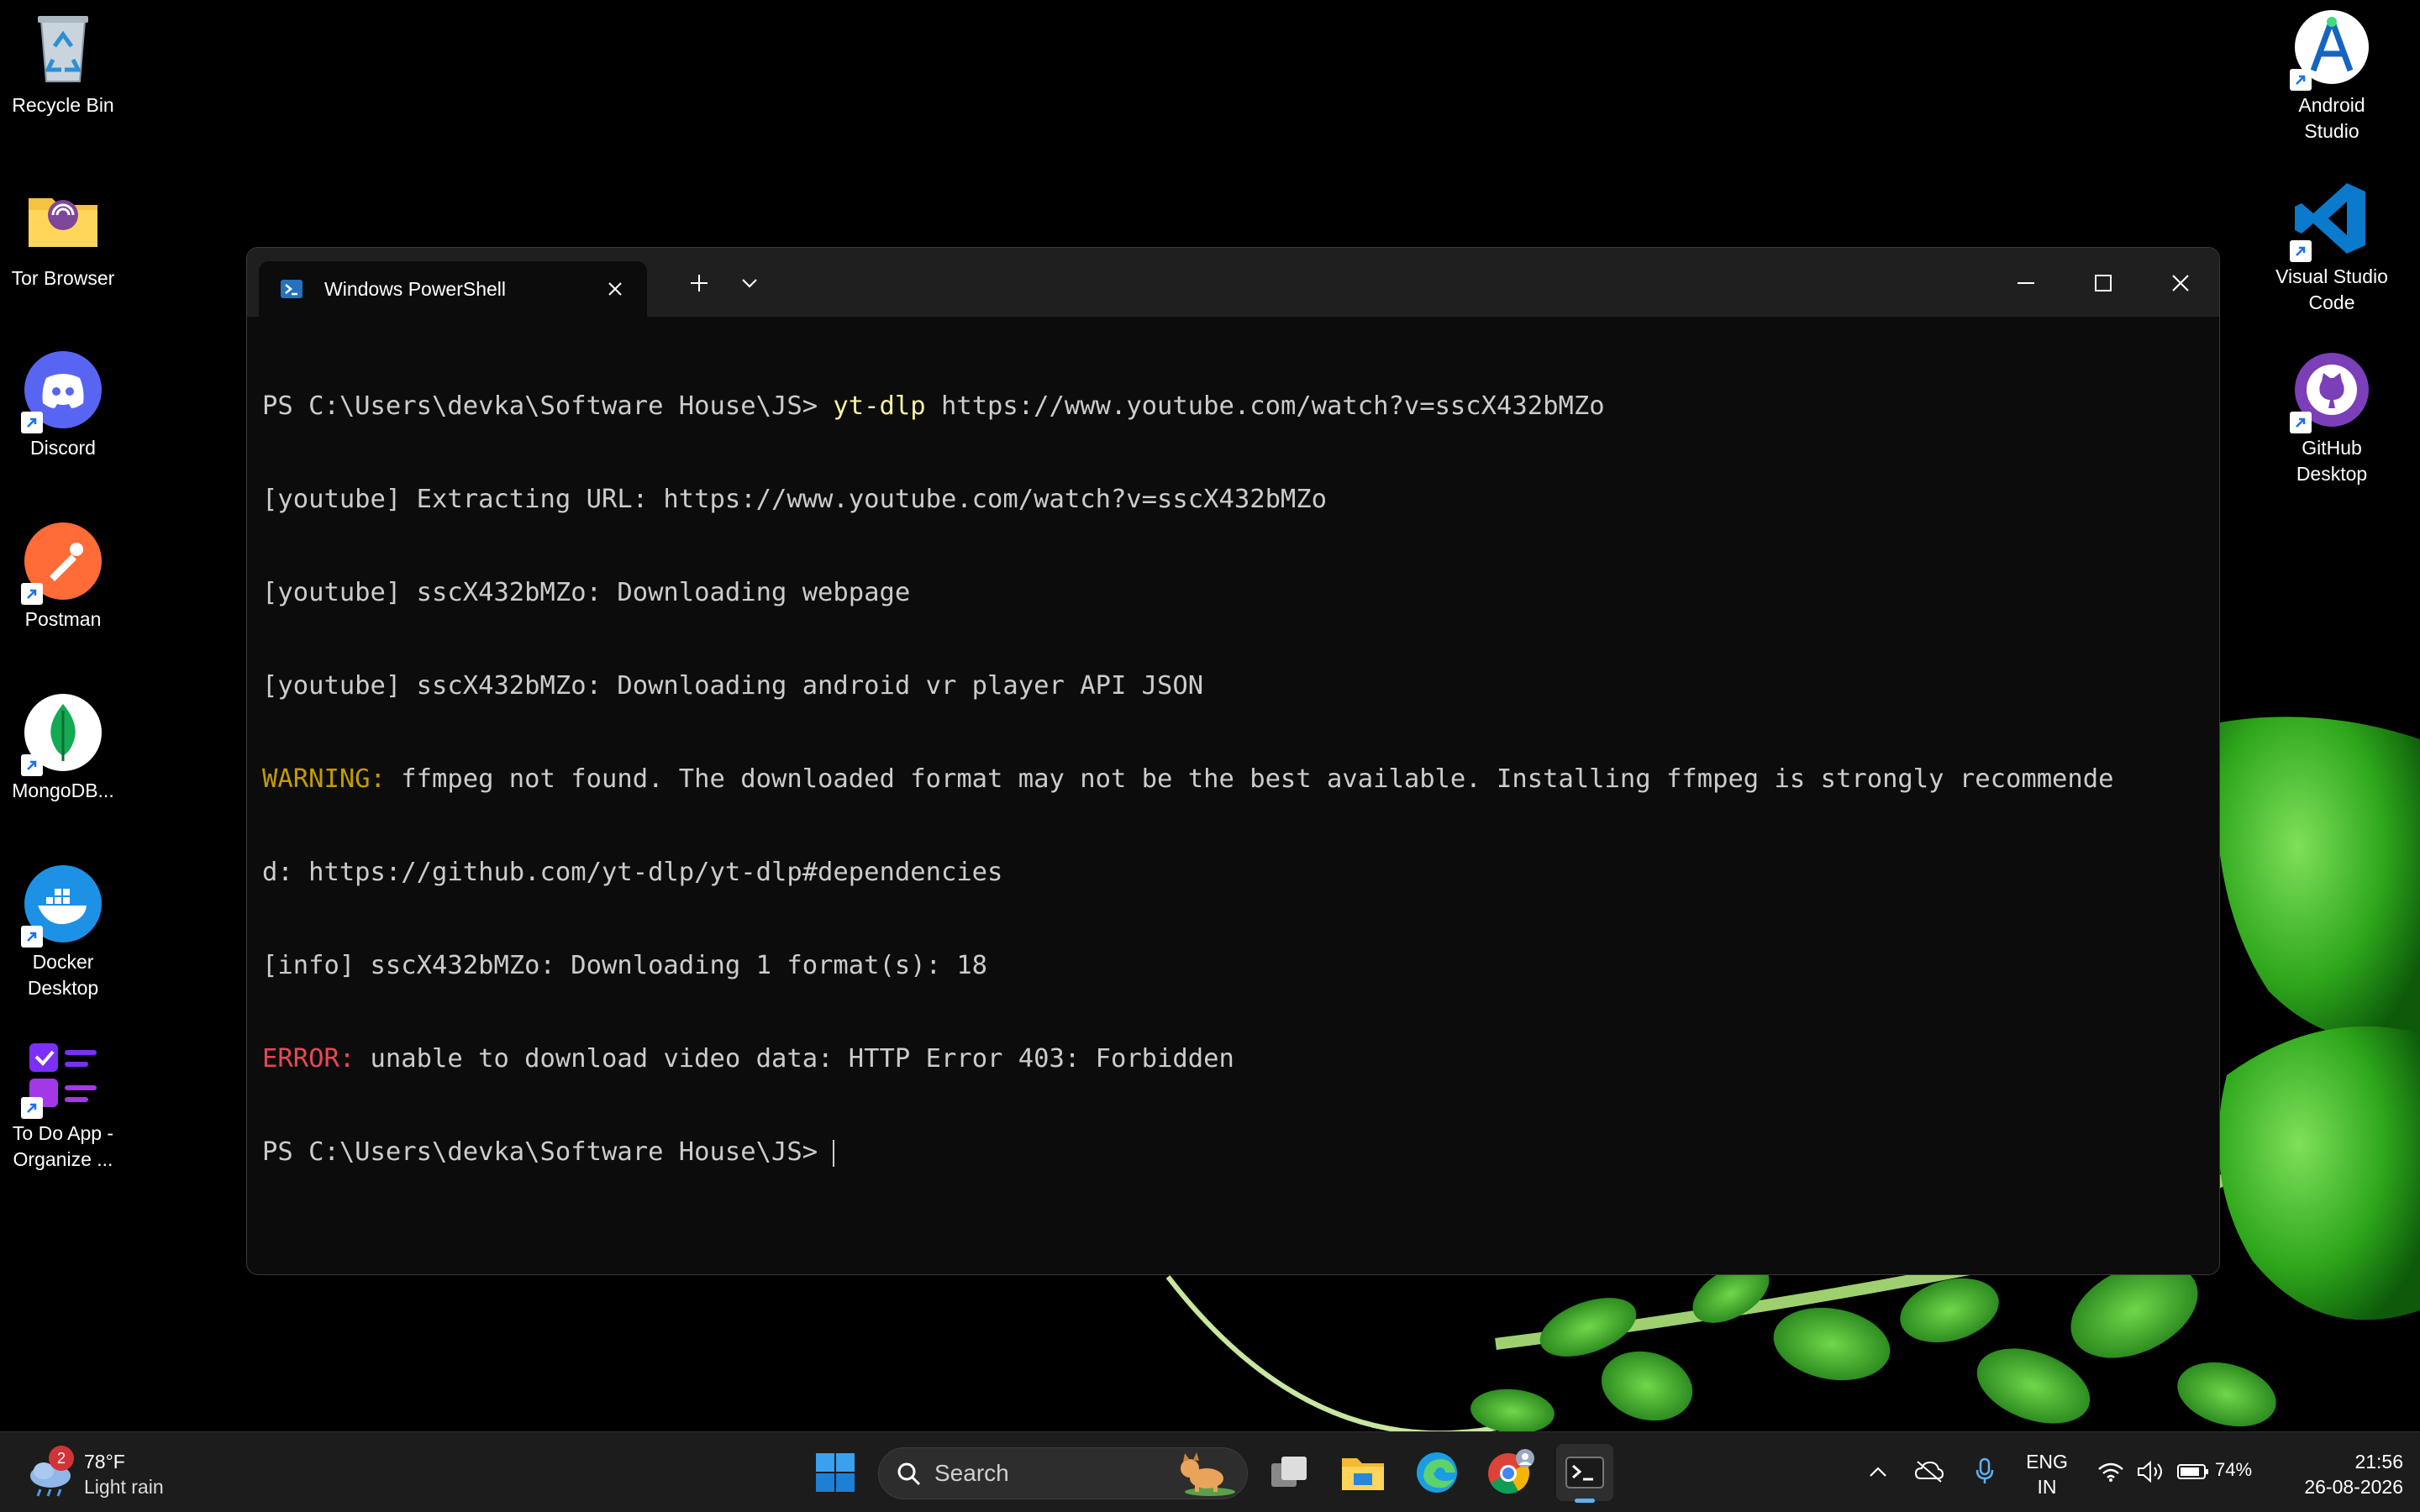 This screenshot has height=1512, width=2420. Describe the element at coordinates (2047, 1474) in the screenshot. I see `language-indicator: ENG IN` at that location.